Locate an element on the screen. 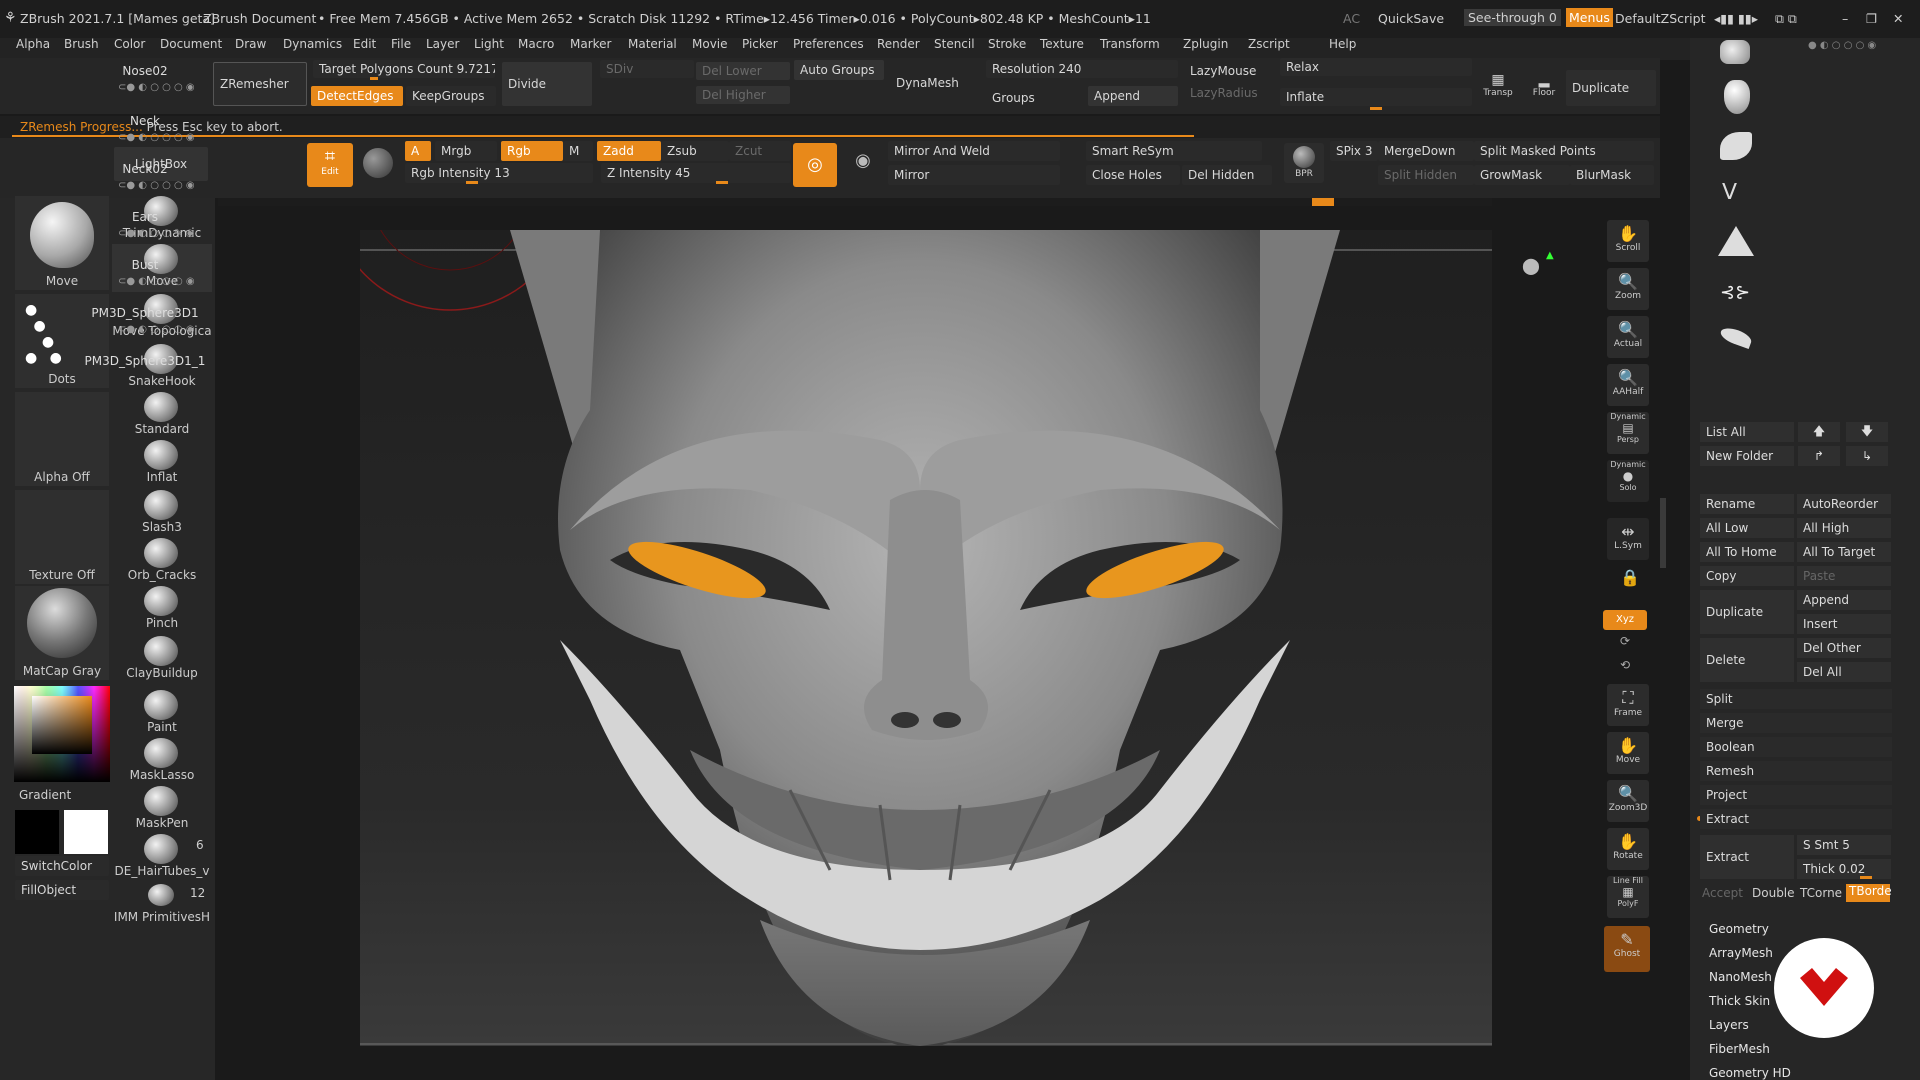 The width and height of the screenshot is (1920, 1080). folder-down-icon: ↳ is located at coordinates (1867, 456).